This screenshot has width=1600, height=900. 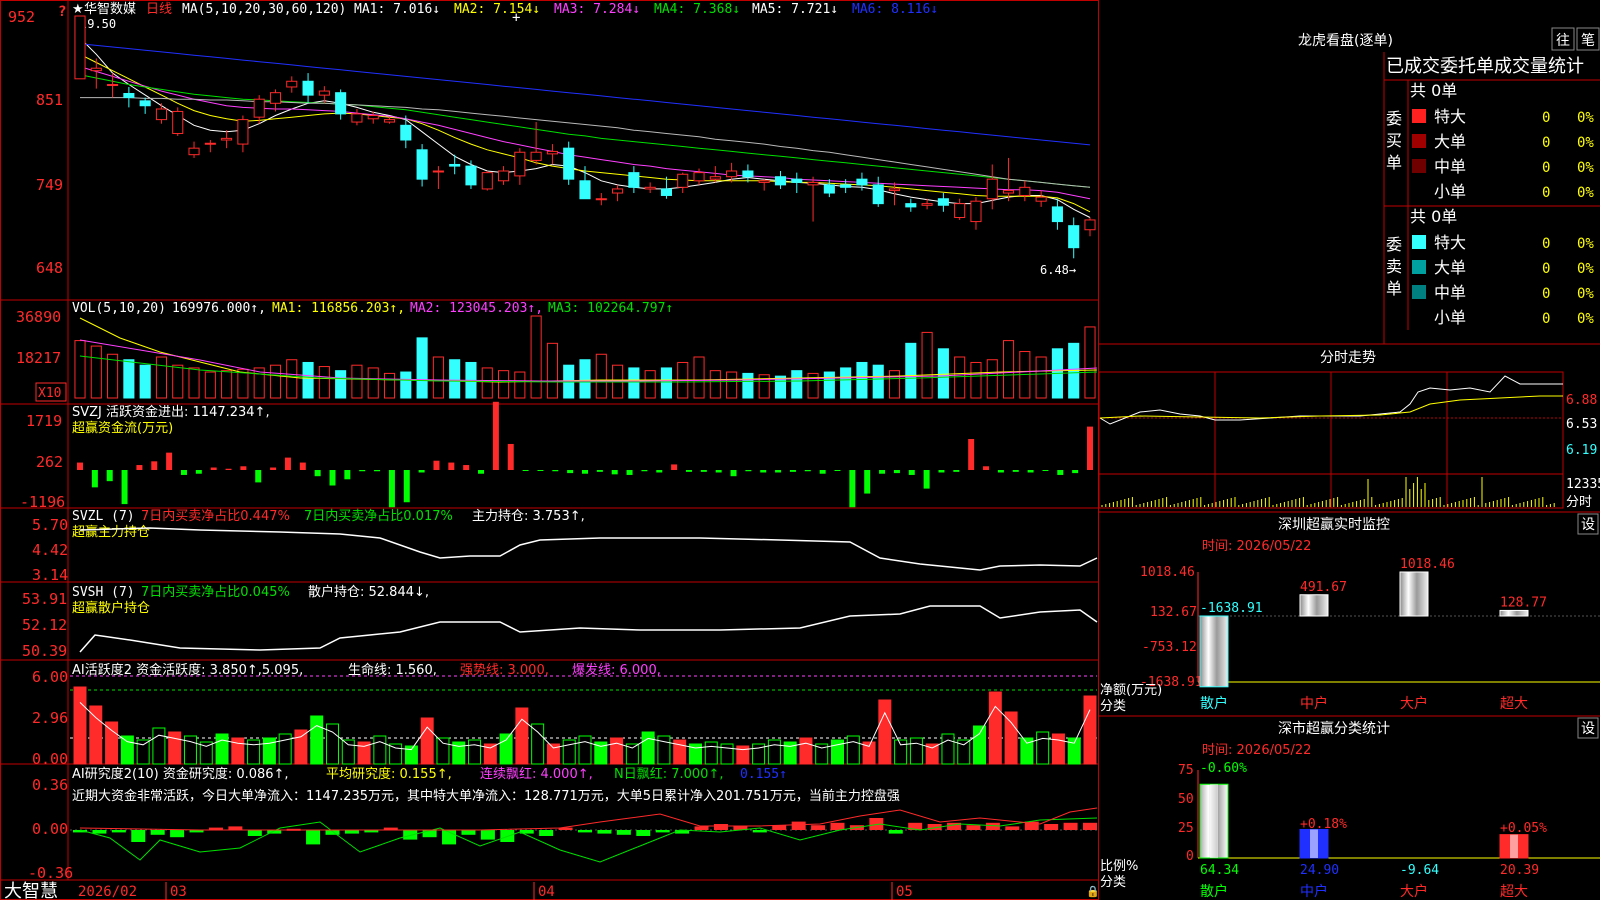 I want to click on classify-cat: 中户, so click(x=1314, y=891).